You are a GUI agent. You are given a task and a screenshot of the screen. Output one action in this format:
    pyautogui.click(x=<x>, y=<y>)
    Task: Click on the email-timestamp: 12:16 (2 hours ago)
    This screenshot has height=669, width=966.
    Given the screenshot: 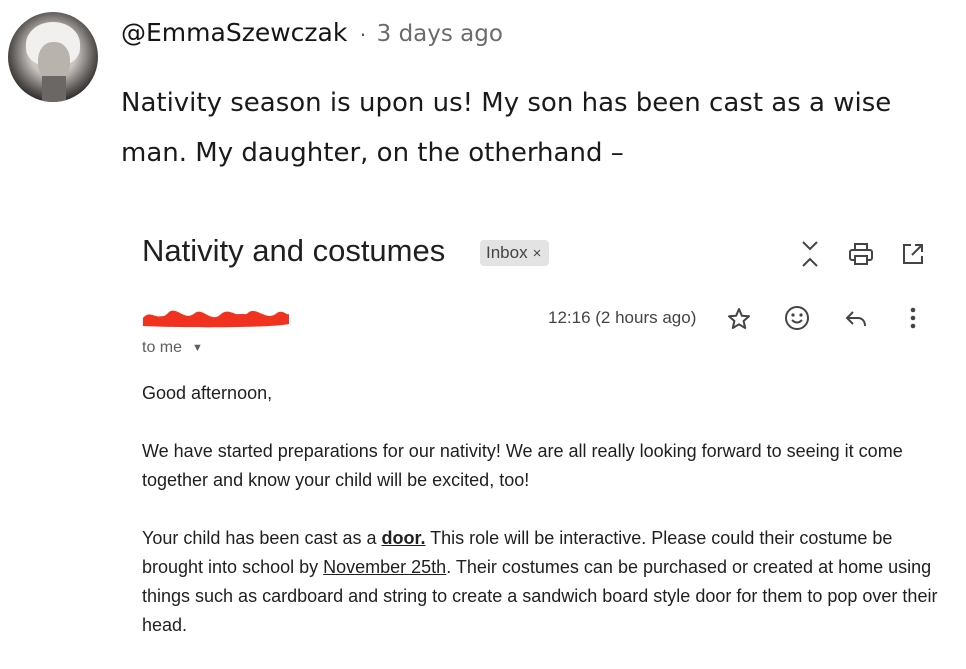 What is the action you would take?
    pyautogui.click(x=622, y=317)
    